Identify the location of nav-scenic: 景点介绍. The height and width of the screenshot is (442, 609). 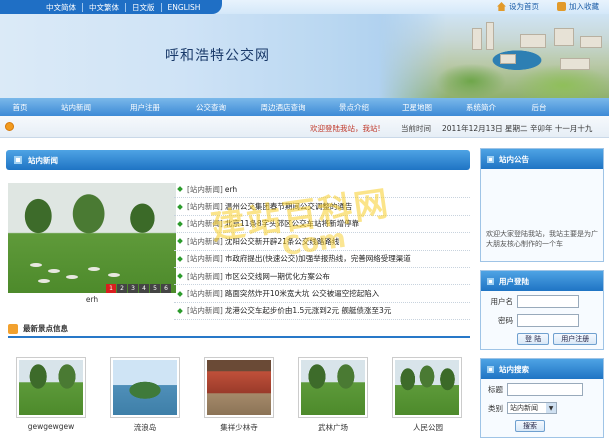
(354, 107).